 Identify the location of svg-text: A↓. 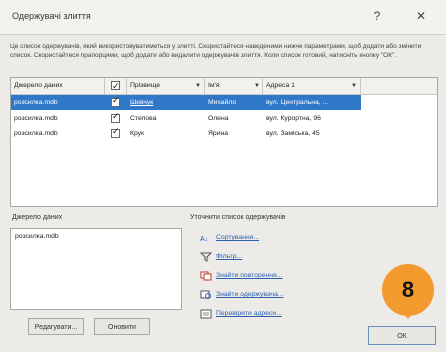
(204, 239).